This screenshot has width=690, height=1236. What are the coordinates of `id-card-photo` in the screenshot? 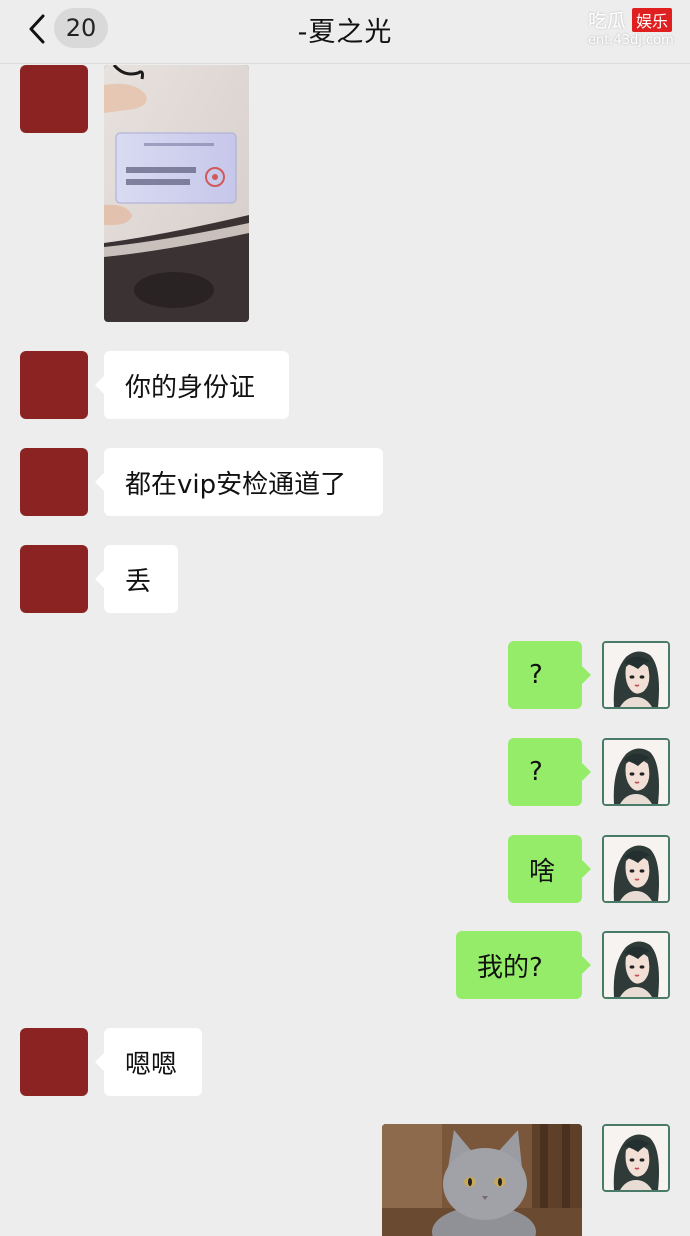 It's located at (176, 193).